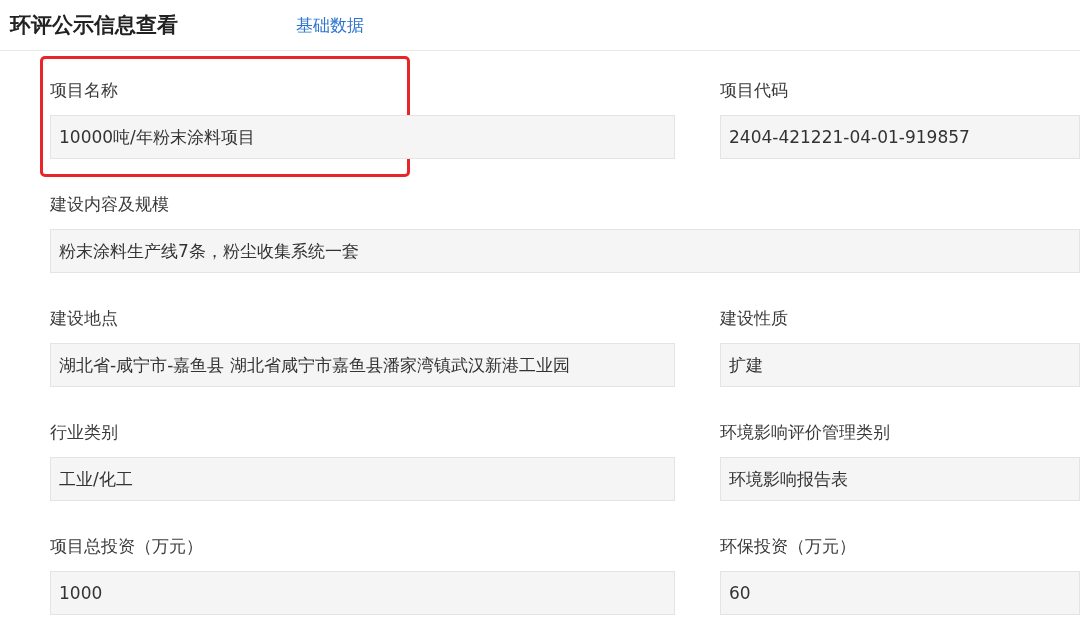 This screenshot has width=1080, height=632. I want to click on text-field: 扩建, so click(900, 365).